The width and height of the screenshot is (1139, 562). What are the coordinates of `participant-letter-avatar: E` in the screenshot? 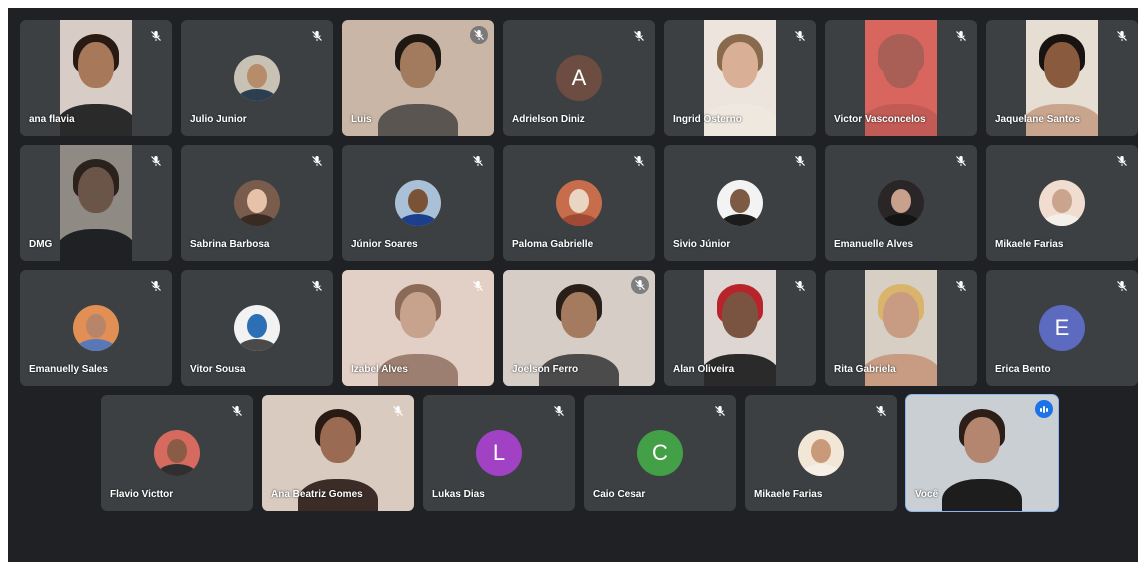 It's located at (1062, 328).